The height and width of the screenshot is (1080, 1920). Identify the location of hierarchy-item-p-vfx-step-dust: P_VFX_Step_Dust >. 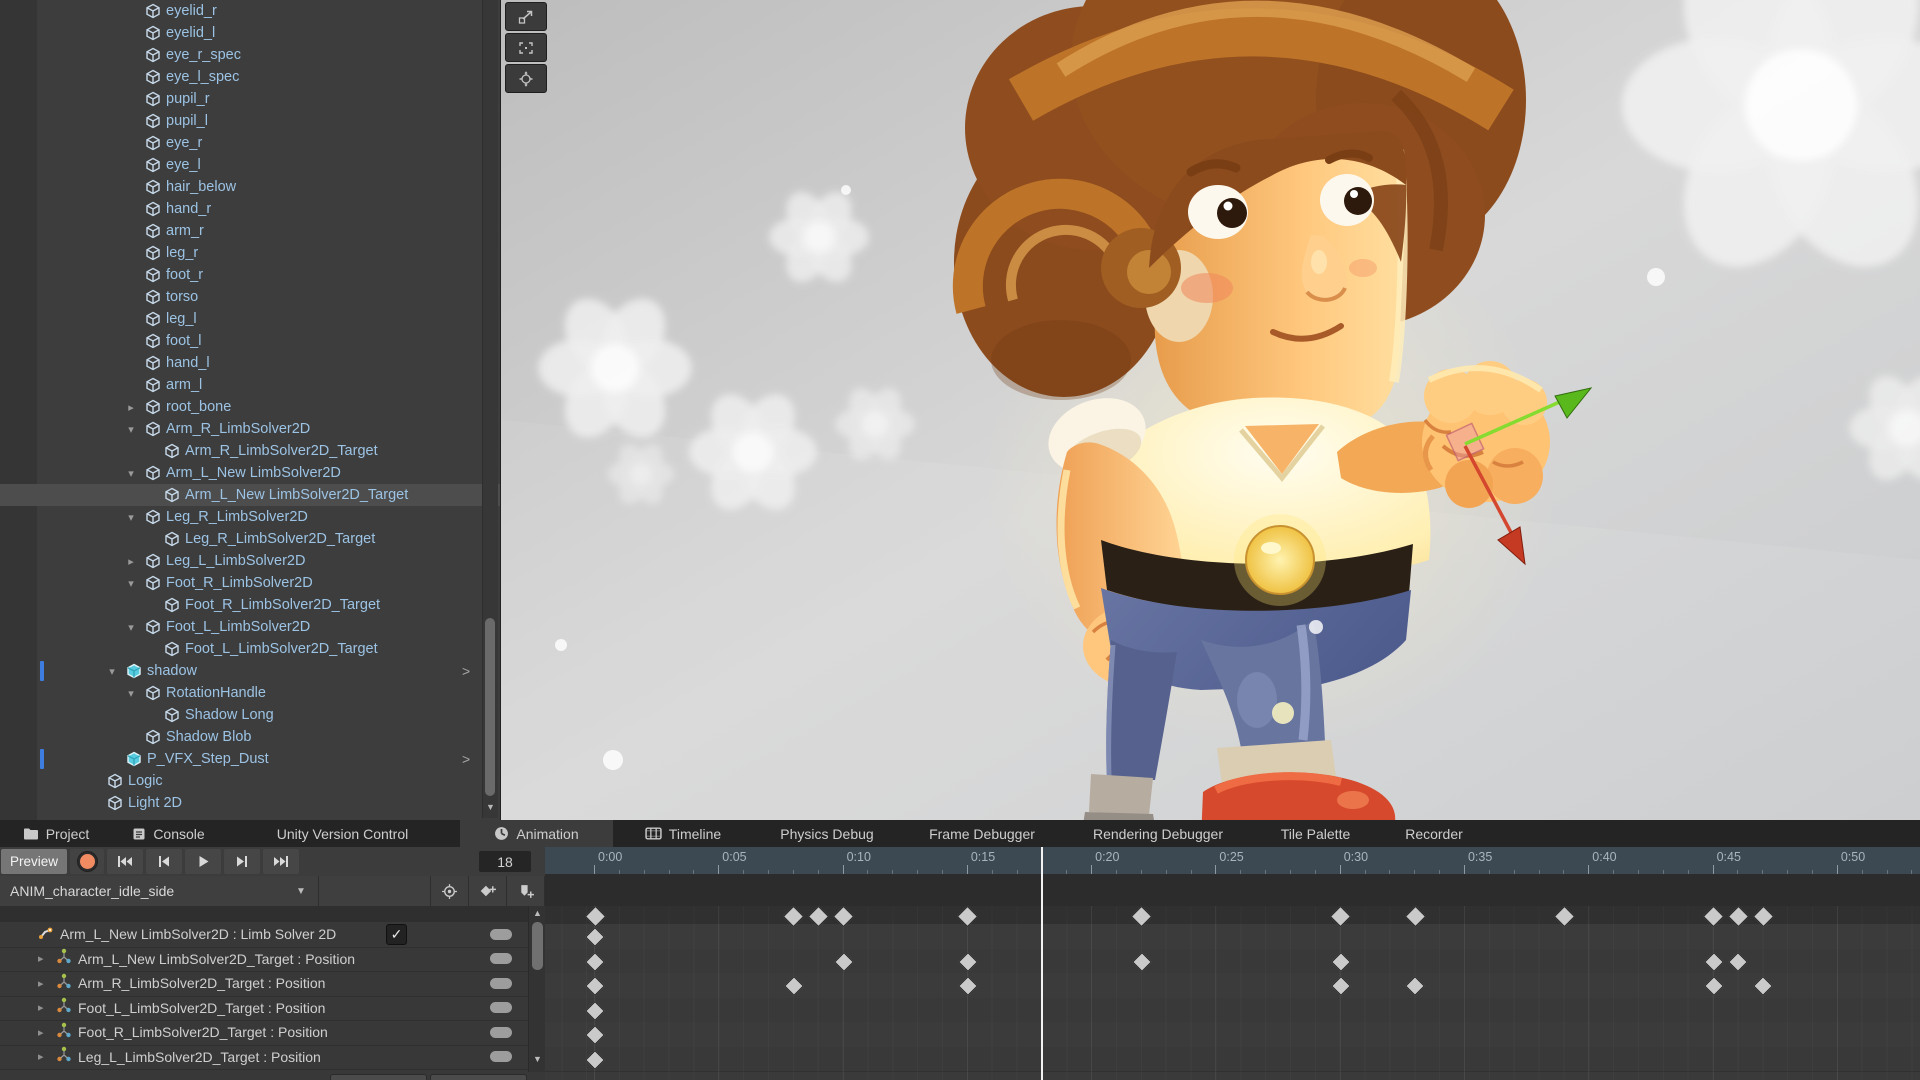
(250, 759).